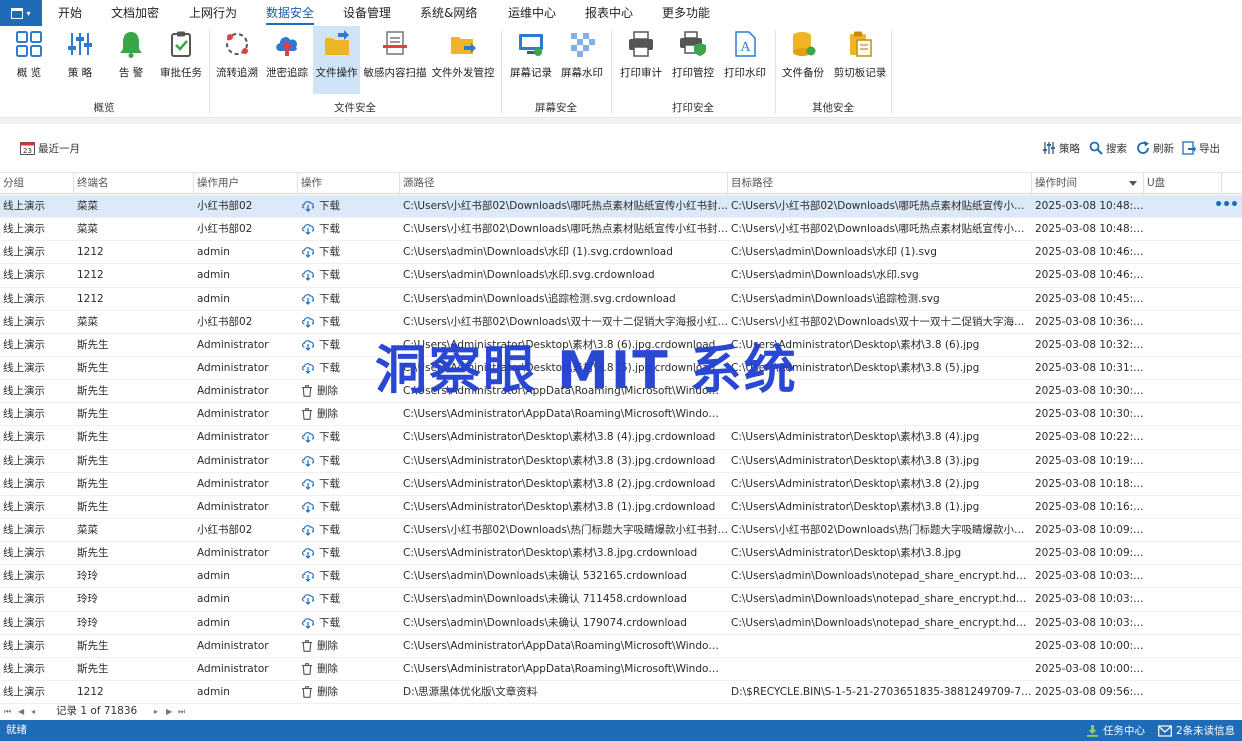 The image size is (1242, 741). Describe the element at coordinates (1196, 730) in the screenshot. I see `unread-messages-button: 2条未读信息` at that location.